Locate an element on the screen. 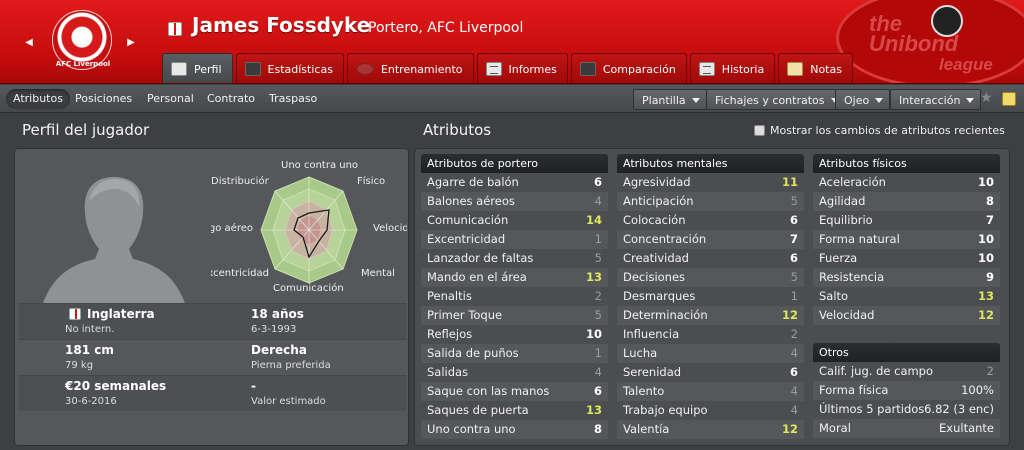 This screenshot has height=450, width=1024. attribute-row: Equilibrio 7 is located at coordinates (906, 220).